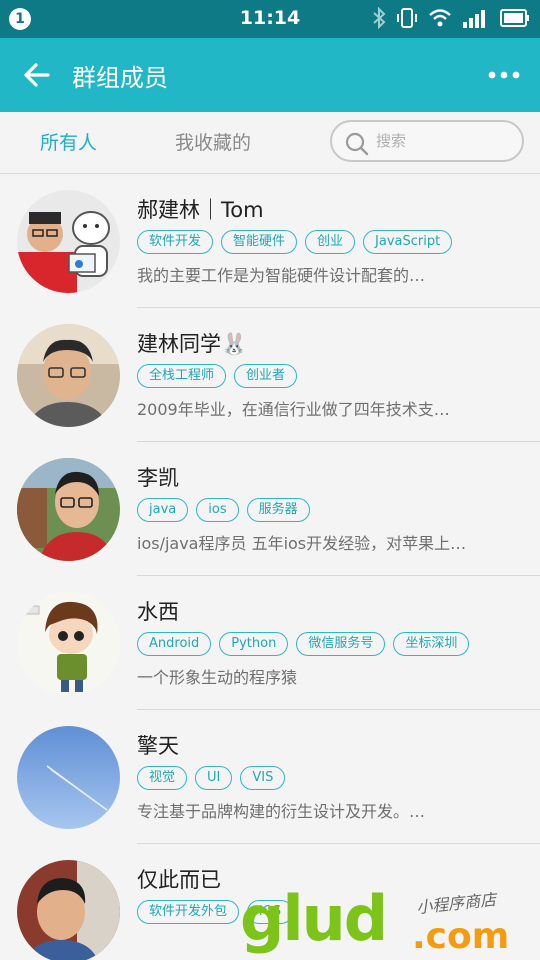 Image resolution: width=540 pixels, height=960 pixels. I want to click on tag: 创业者, so click(266, 376).